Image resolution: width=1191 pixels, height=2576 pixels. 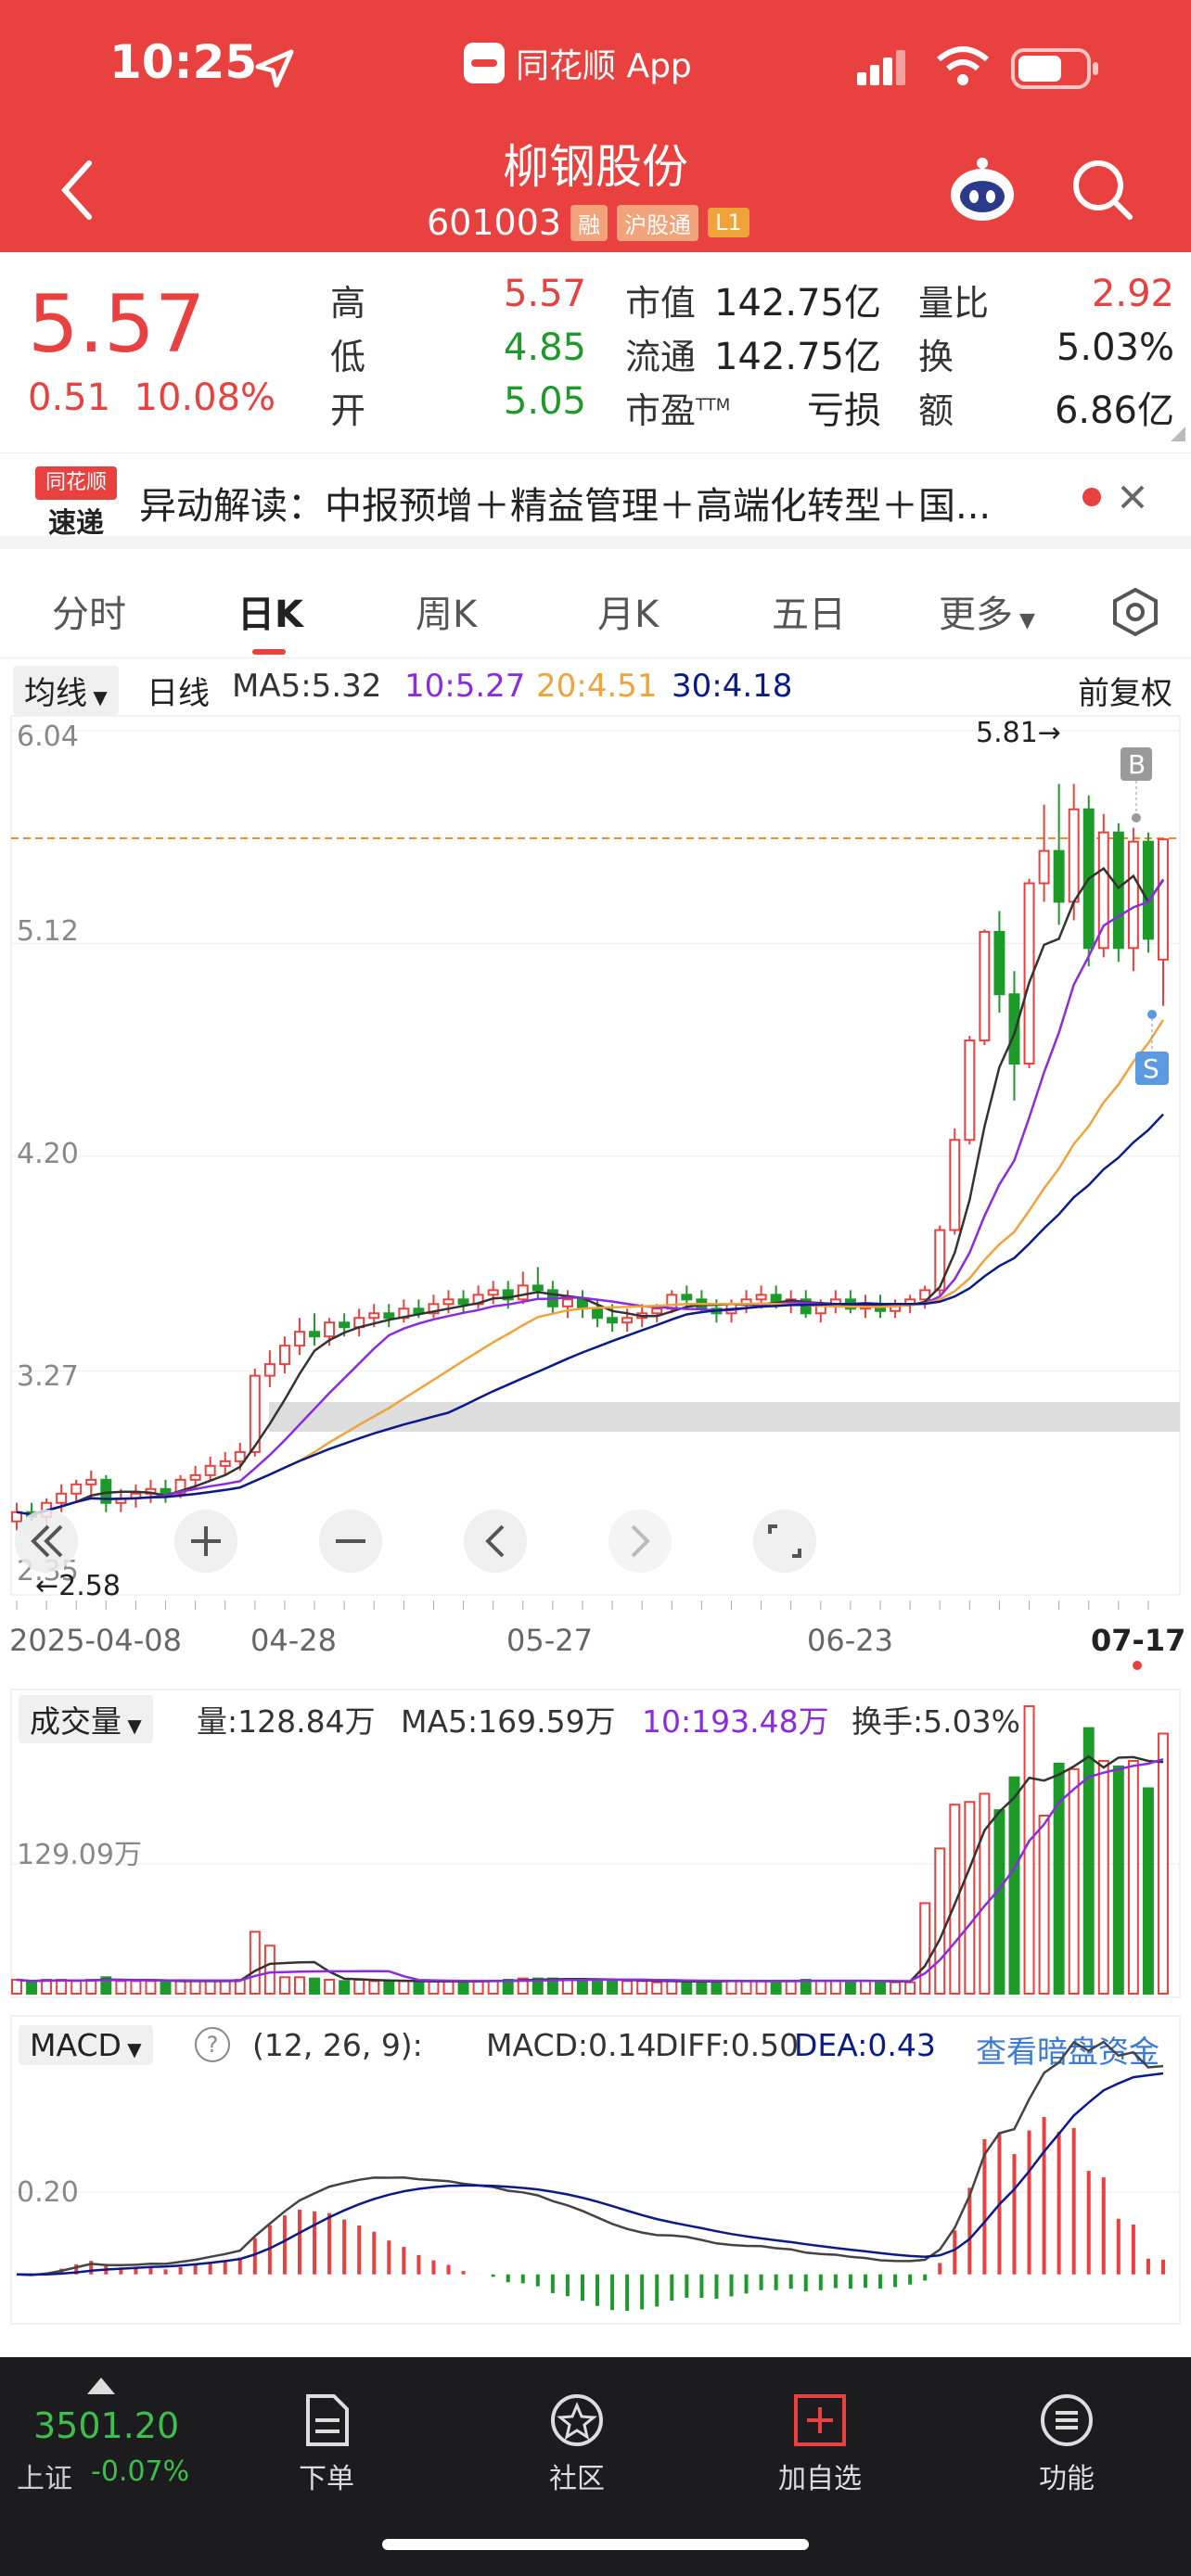 What do you see at coordinates (106, 2425) in the screenshot?
I see `index-value: 3501.20` at bounding box center [106, 2425].